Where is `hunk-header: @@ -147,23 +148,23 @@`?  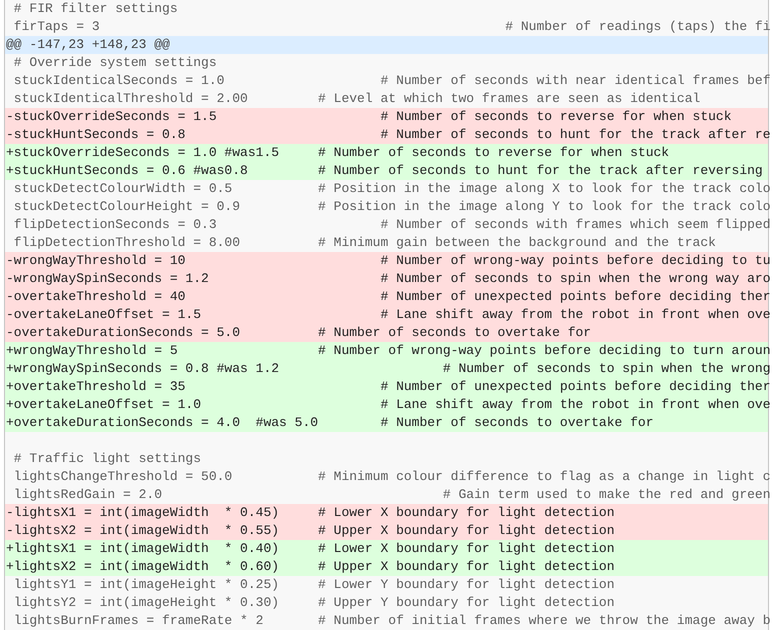
hunk-header: @@ -147,23 +148,23 @@ is located at coordinates (386, 45).